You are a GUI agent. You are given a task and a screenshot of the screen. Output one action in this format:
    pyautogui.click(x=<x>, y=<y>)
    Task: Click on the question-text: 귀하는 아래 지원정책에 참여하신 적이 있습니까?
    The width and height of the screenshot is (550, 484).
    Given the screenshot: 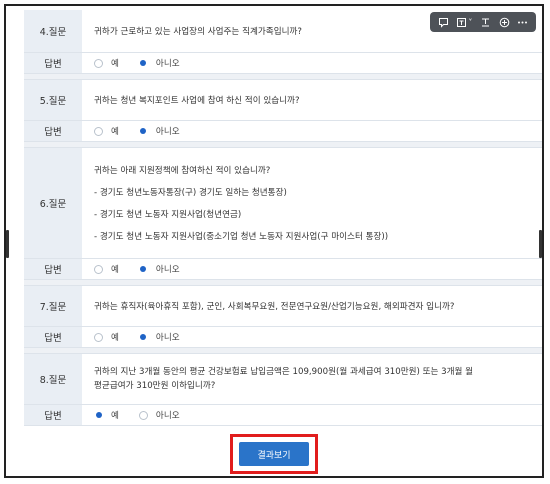 What is the action you would take?
    pyautogui.click(x=182, y=171)
    